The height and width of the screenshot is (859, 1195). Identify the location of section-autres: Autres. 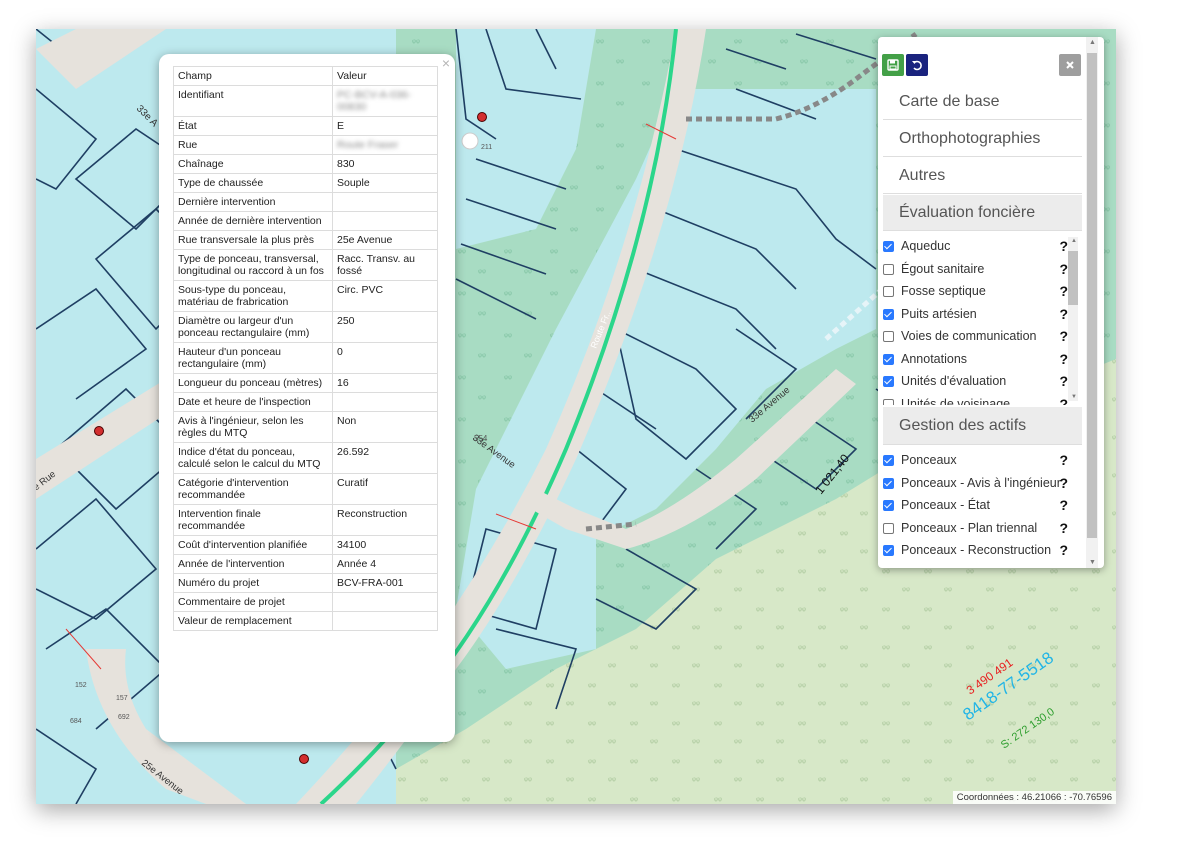
(982, 176).